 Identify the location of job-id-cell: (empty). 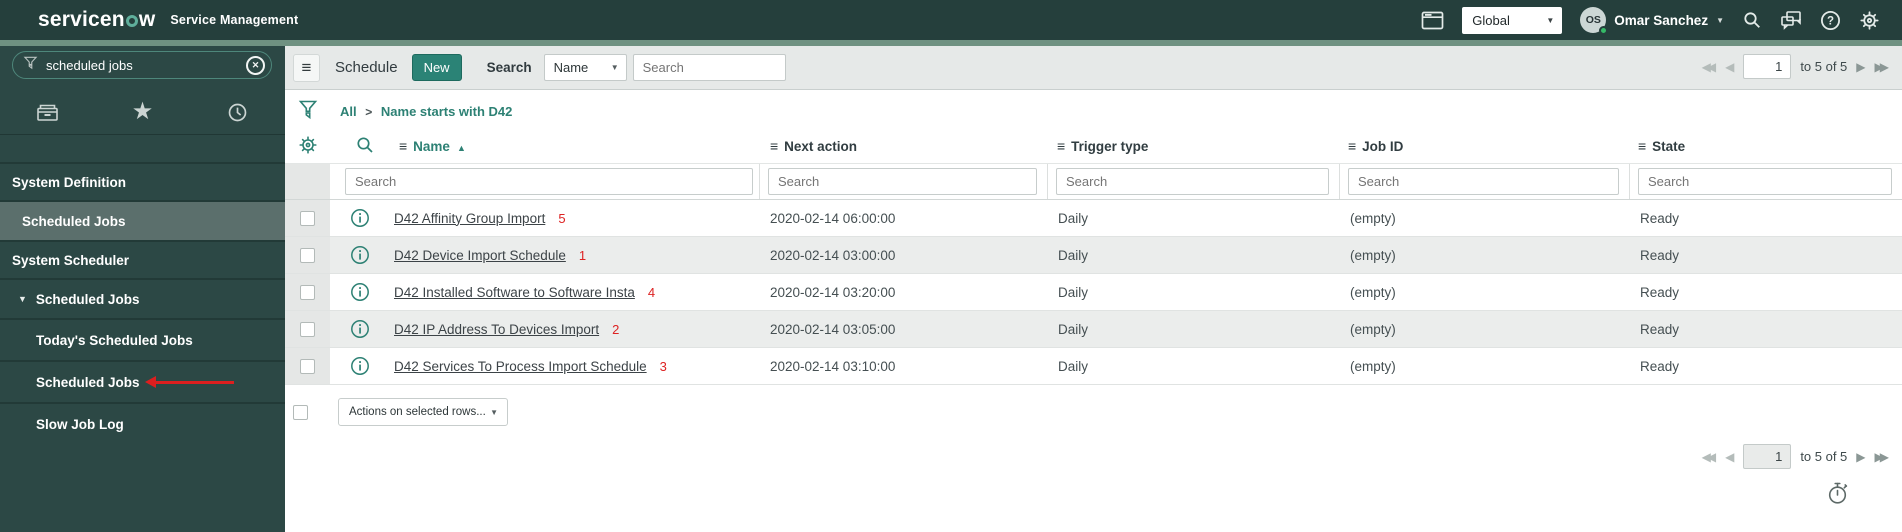
(1373, 329).